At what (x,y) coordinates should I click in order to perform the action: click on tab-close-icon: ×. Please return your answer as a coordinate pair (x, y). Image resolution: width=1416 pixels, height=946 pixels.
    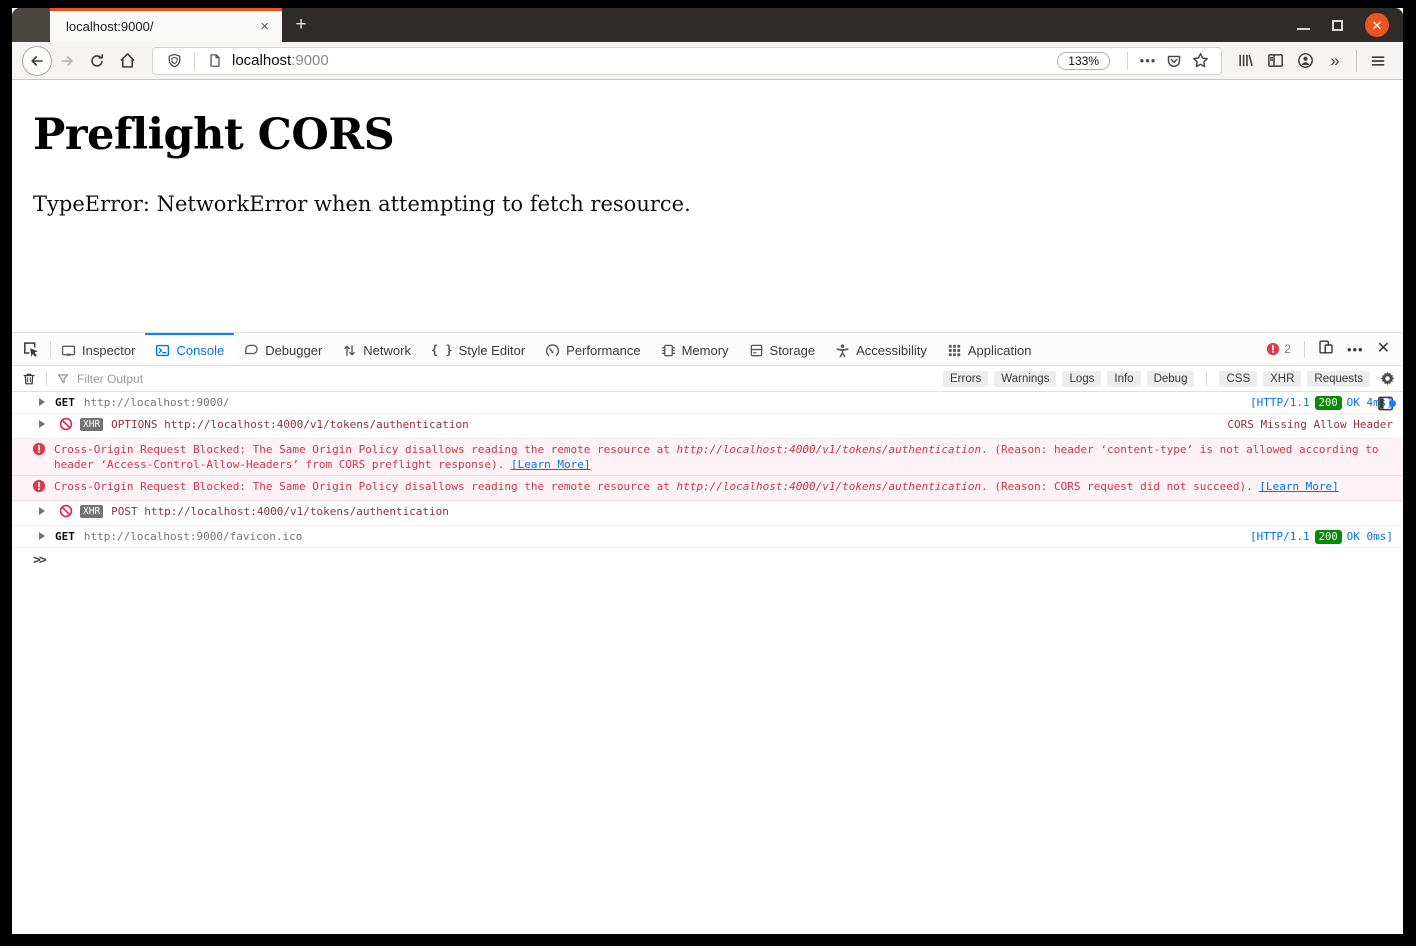
    Looking at the image, I should click on (264, 26).